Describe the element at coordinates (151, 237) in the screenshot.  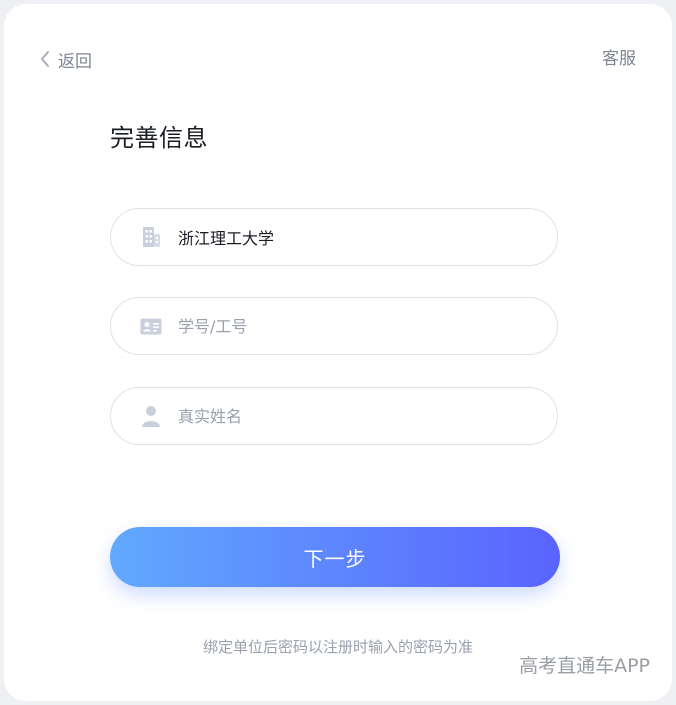
I see `building-icon` at that location.